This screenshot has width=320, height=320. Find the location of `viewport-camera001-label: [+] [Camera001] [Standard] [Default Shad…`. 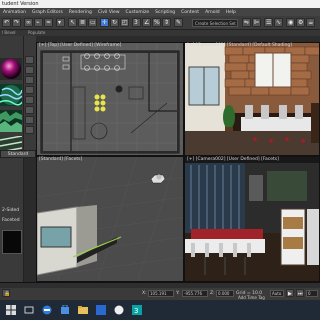

viewport-camera001-label: [+] [Camera001] [Standard] [Default Shad… is located at coordinates (239, 45).